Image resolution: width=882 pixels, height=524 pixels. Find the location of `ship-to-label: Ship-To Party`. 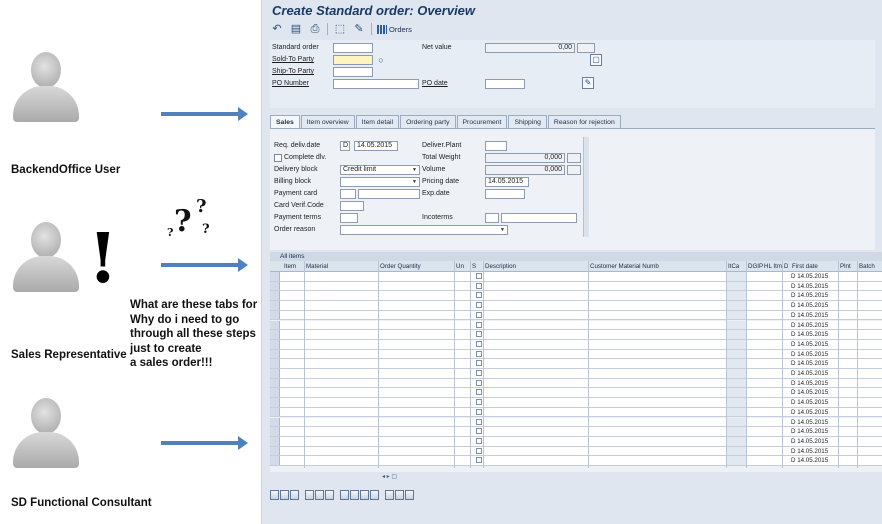

ship-to-label: Ship-To Party is located at coordinates (293, 71).